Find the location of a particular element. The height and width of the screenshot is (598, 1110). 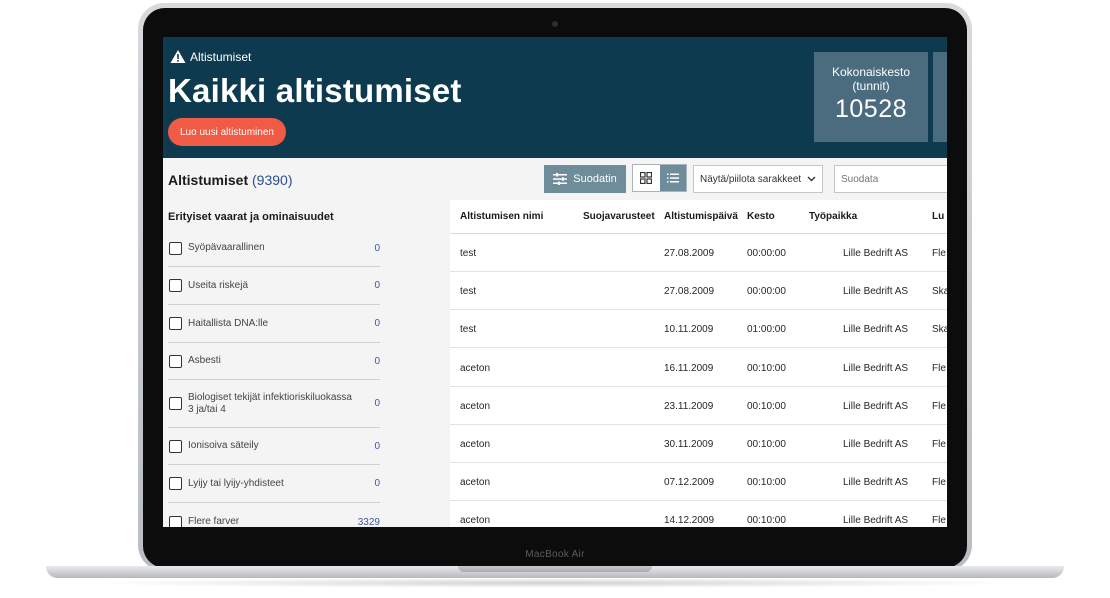

filter-item: Syöpävaarallinen 0 is located at coordinates (274, 248).